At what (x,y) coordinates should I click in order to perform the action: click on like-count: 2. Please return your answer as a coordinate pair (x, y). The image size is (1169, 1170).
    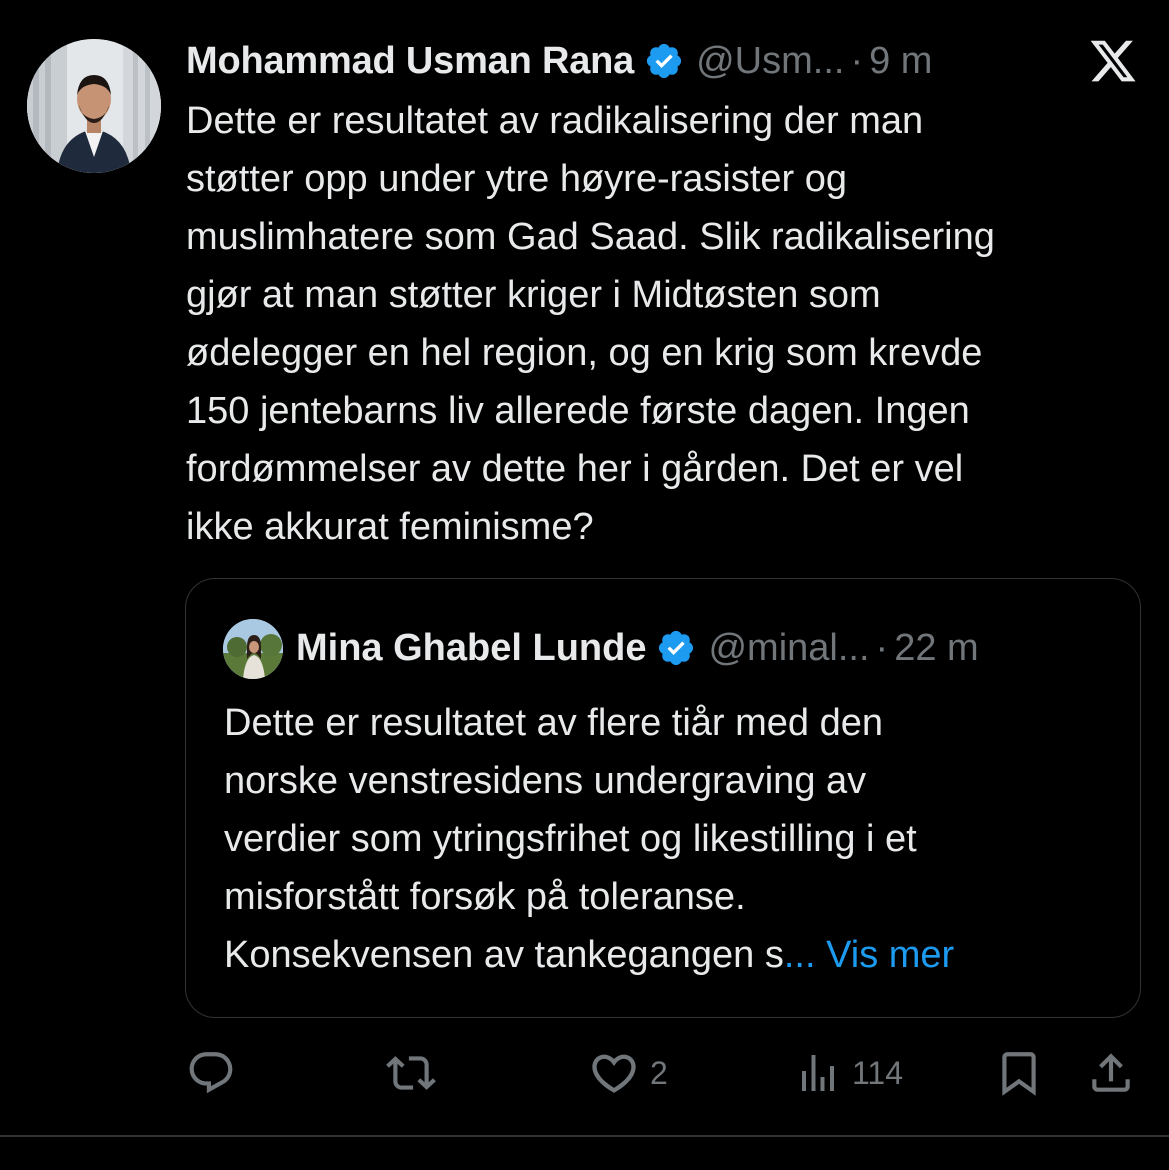
    Looking at the image, I should click on (659, 1072).